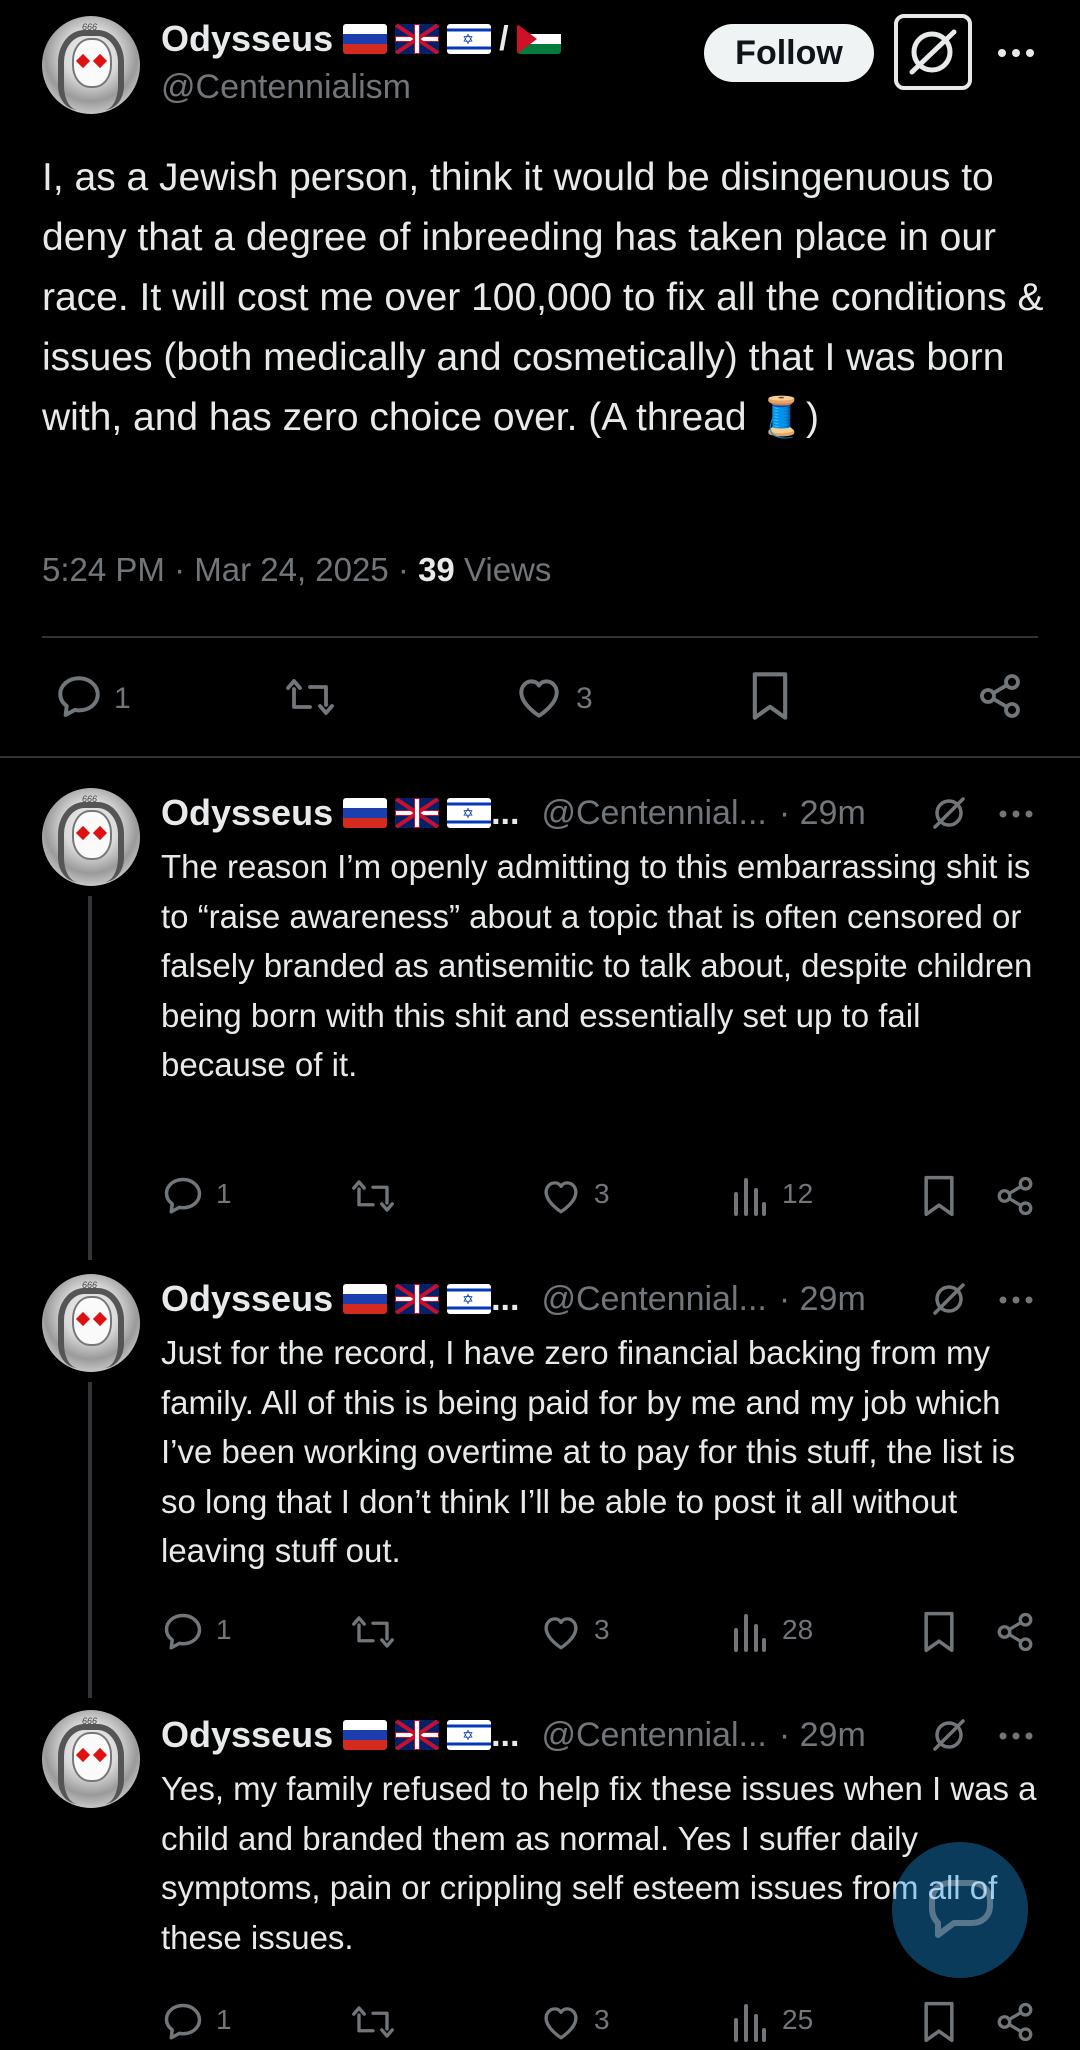 Image resolution: width=1080 pixels, height=2050 pixels. I want to click on views-count: 12, so click(798, 1193).